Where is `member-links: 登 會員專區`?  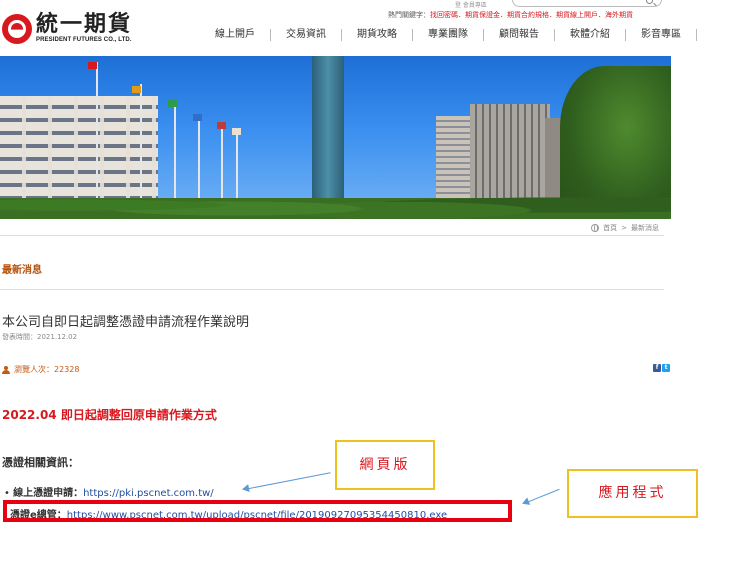
member-links: 登 會員專區 is located at coordinates (471, 4).